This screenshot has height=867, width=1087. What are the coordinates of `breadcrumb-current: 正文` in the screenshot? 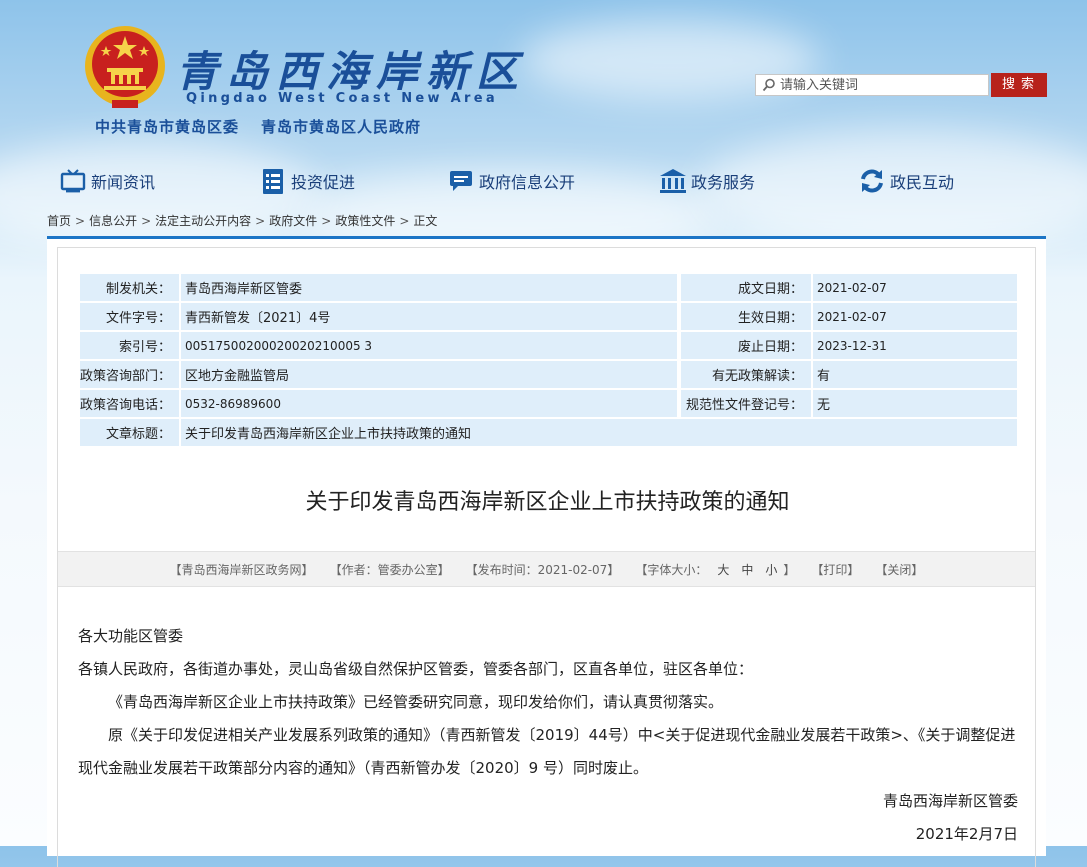 It's located at (425, 221).